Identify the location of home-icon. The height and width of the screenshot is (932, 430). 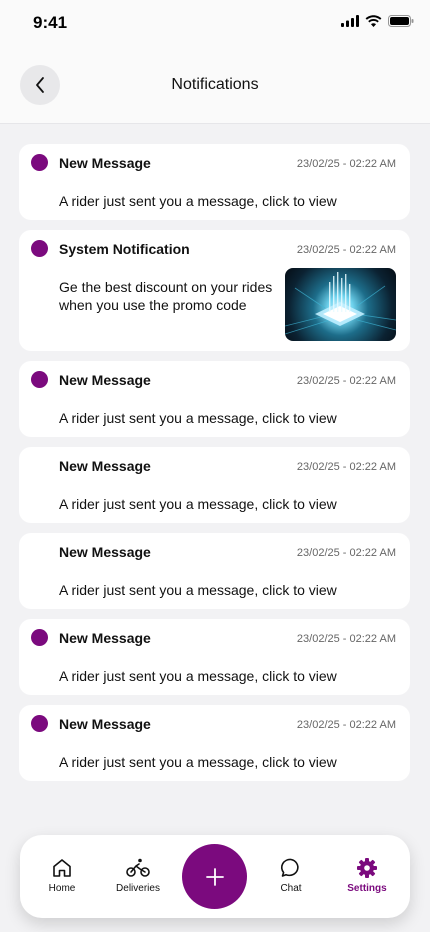
(62, 868).